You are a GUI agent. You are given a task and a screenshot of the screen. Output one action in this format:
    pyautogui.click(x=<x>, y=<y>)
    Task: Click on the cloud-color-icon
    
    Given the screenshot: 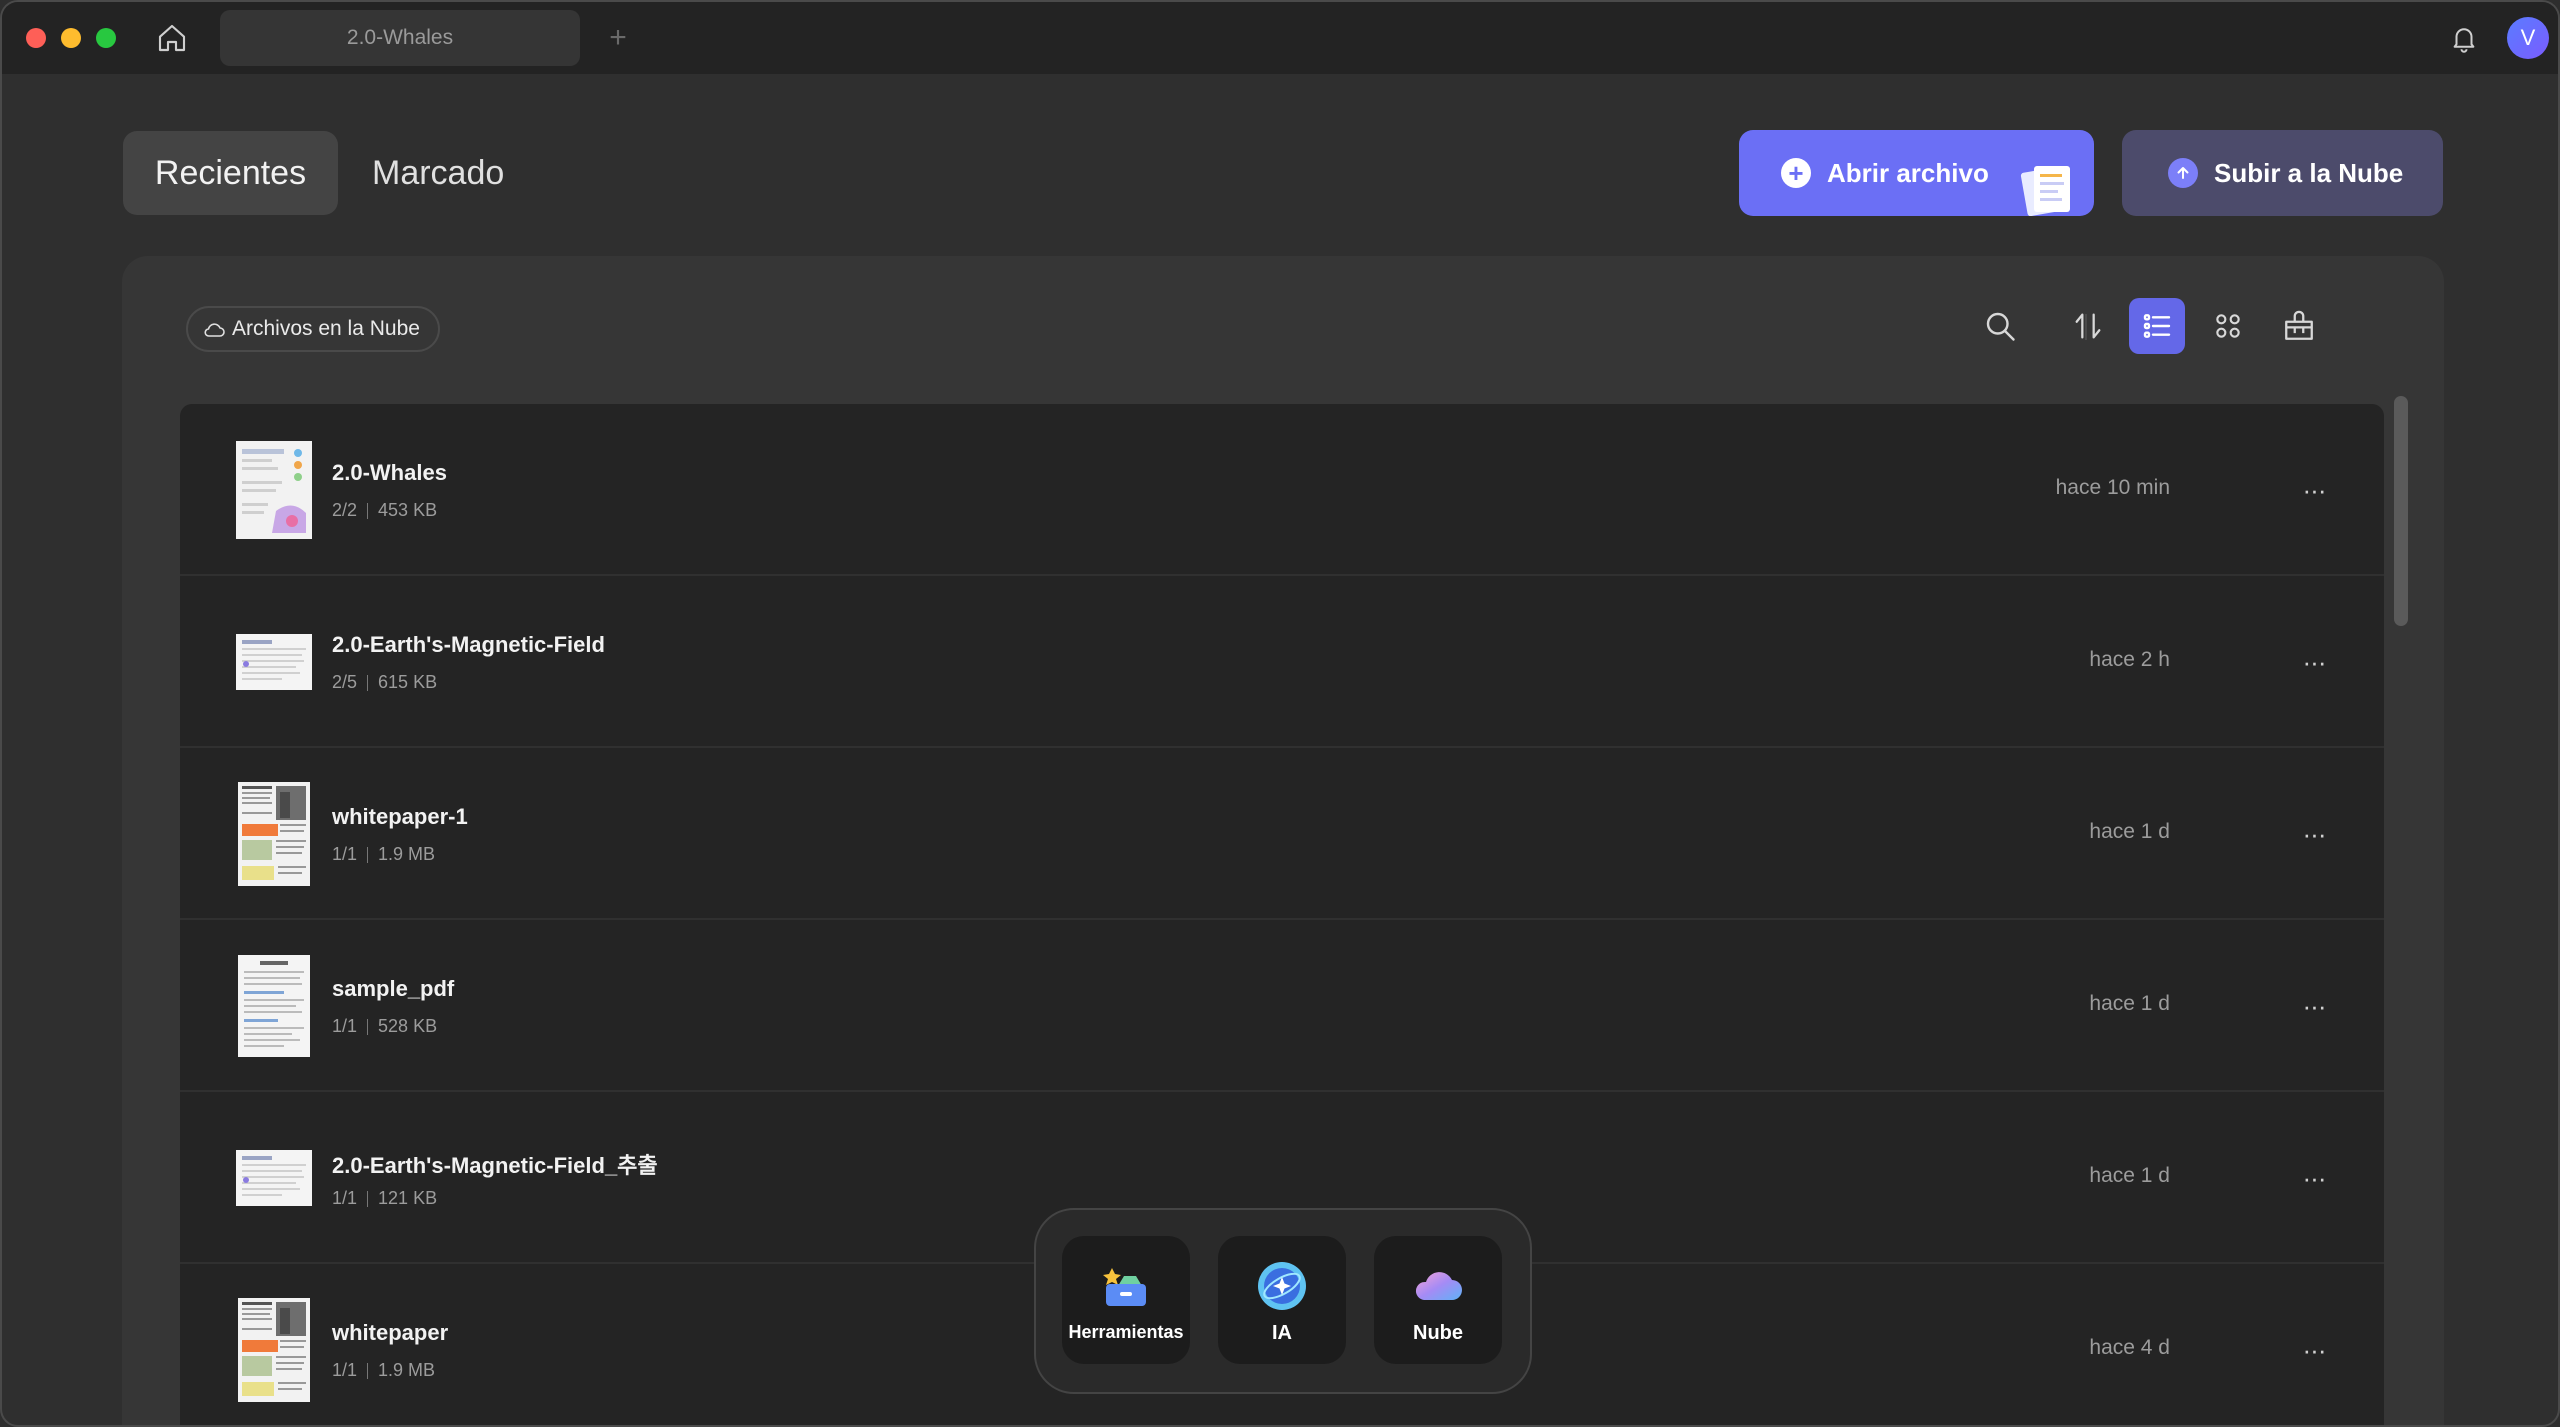 What is the action you would take?
    pyautogui.click(x=1438, y=1286)
    